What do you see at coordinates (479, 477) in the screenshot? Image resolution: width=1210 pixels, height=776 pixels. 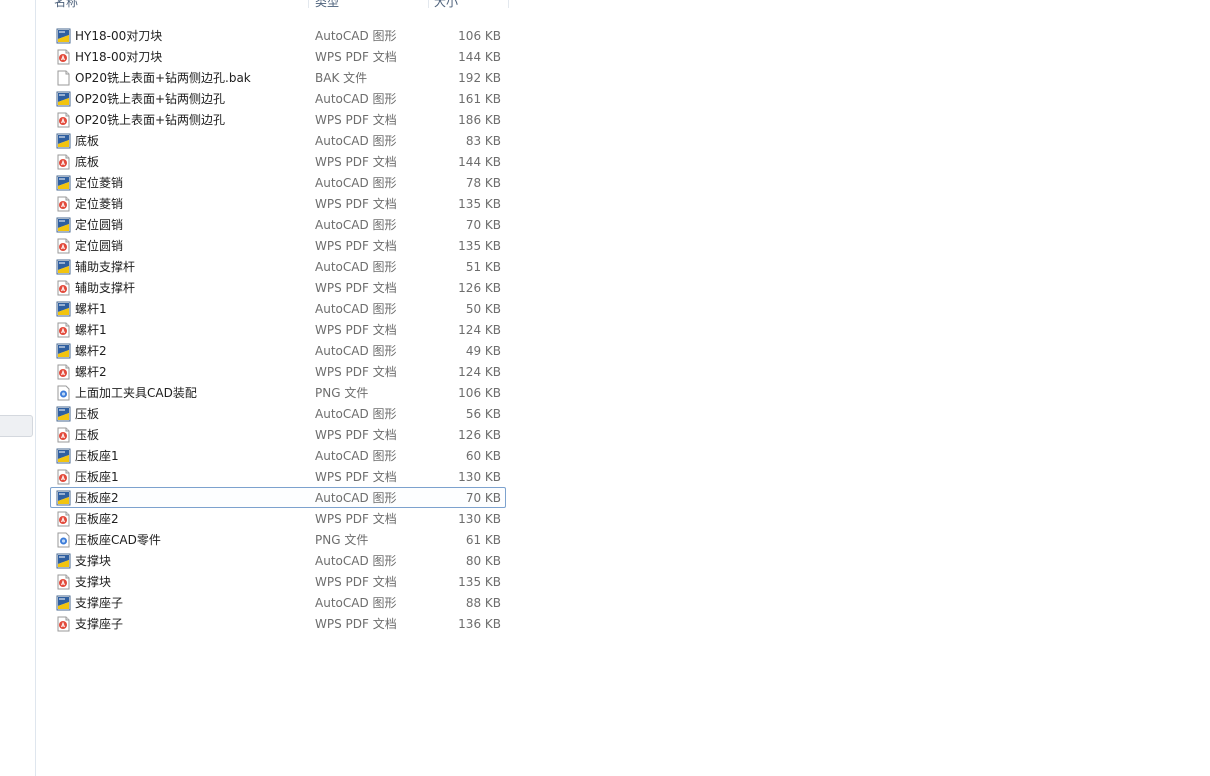 I see `file-size: 130 KB` at bounding box center [479, 477].